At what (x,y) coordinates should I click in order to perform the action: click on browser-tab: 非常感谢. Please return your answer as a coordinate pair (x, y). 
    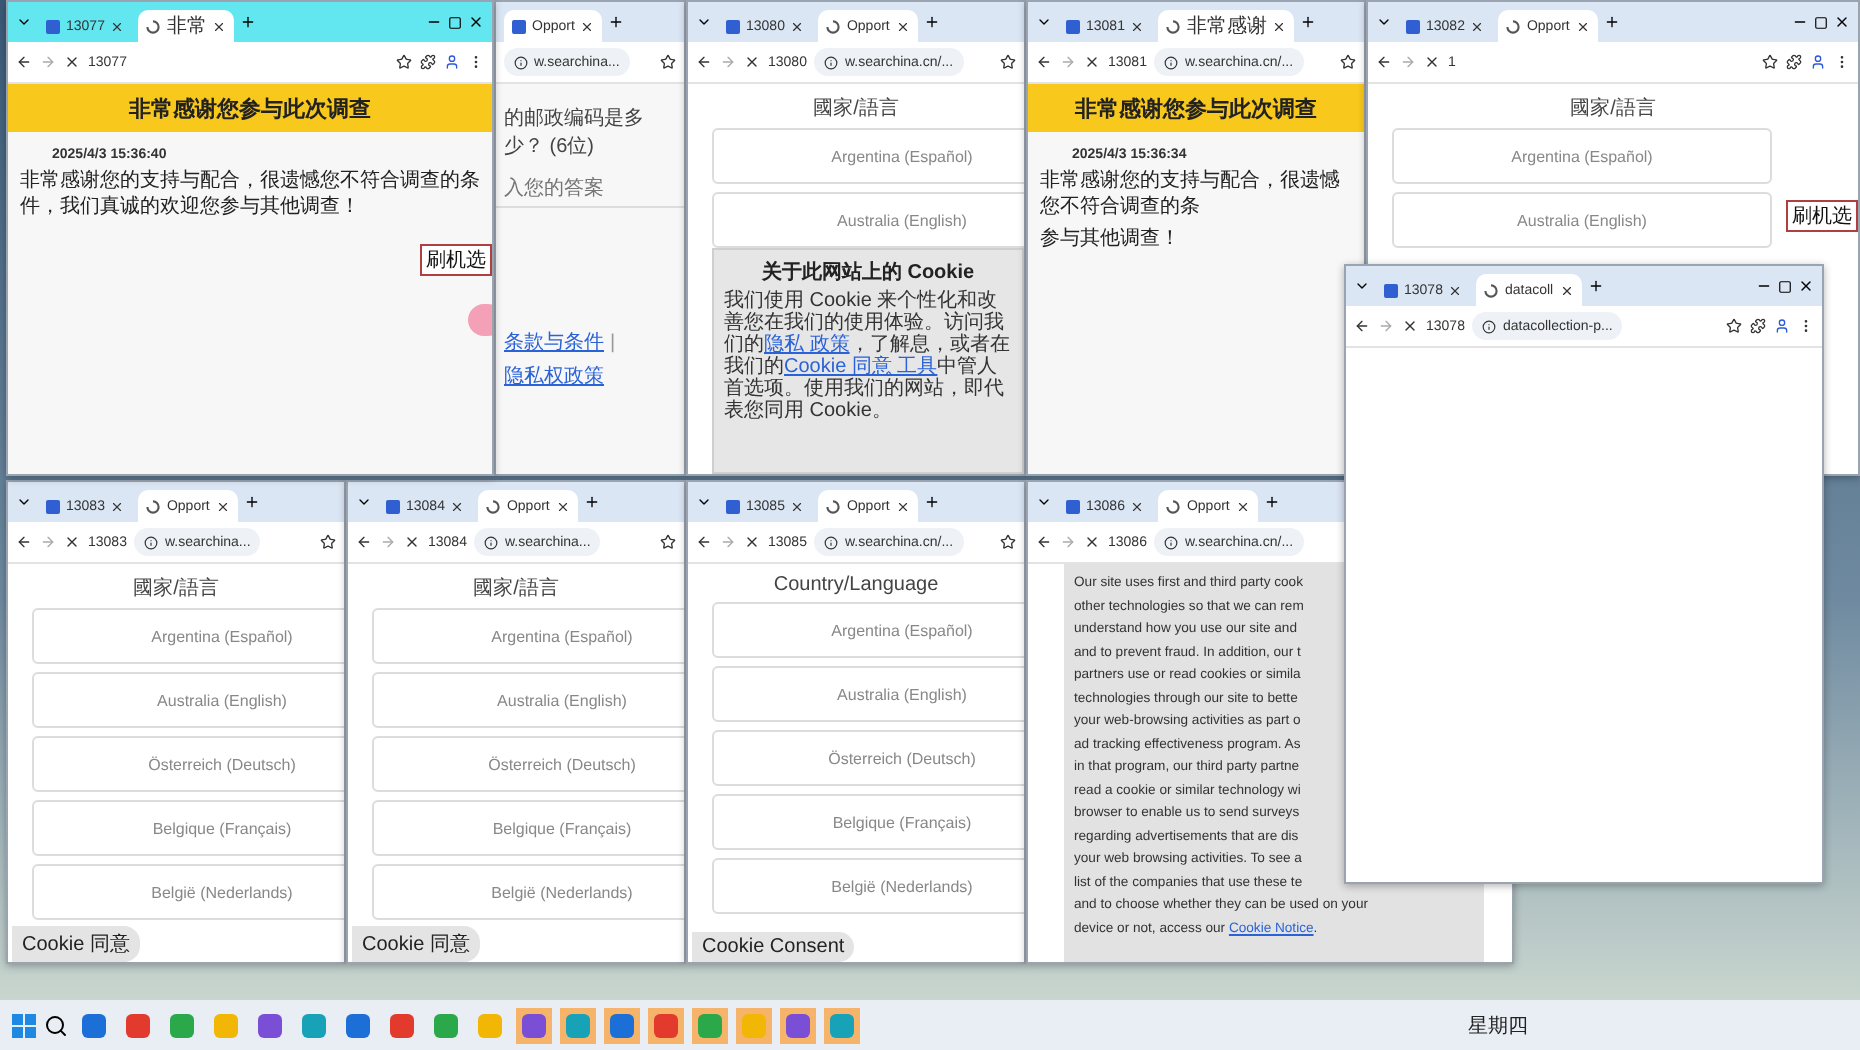
    Looking at the image, I should click on (1226, 26).